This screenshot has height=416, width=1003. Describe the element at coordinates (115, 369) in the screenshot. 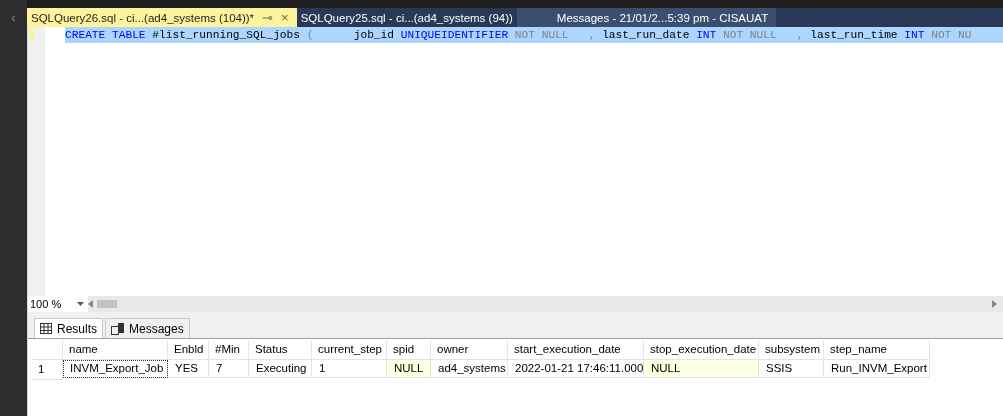

I see `table-cell: INVM_Export_Job` at that location.